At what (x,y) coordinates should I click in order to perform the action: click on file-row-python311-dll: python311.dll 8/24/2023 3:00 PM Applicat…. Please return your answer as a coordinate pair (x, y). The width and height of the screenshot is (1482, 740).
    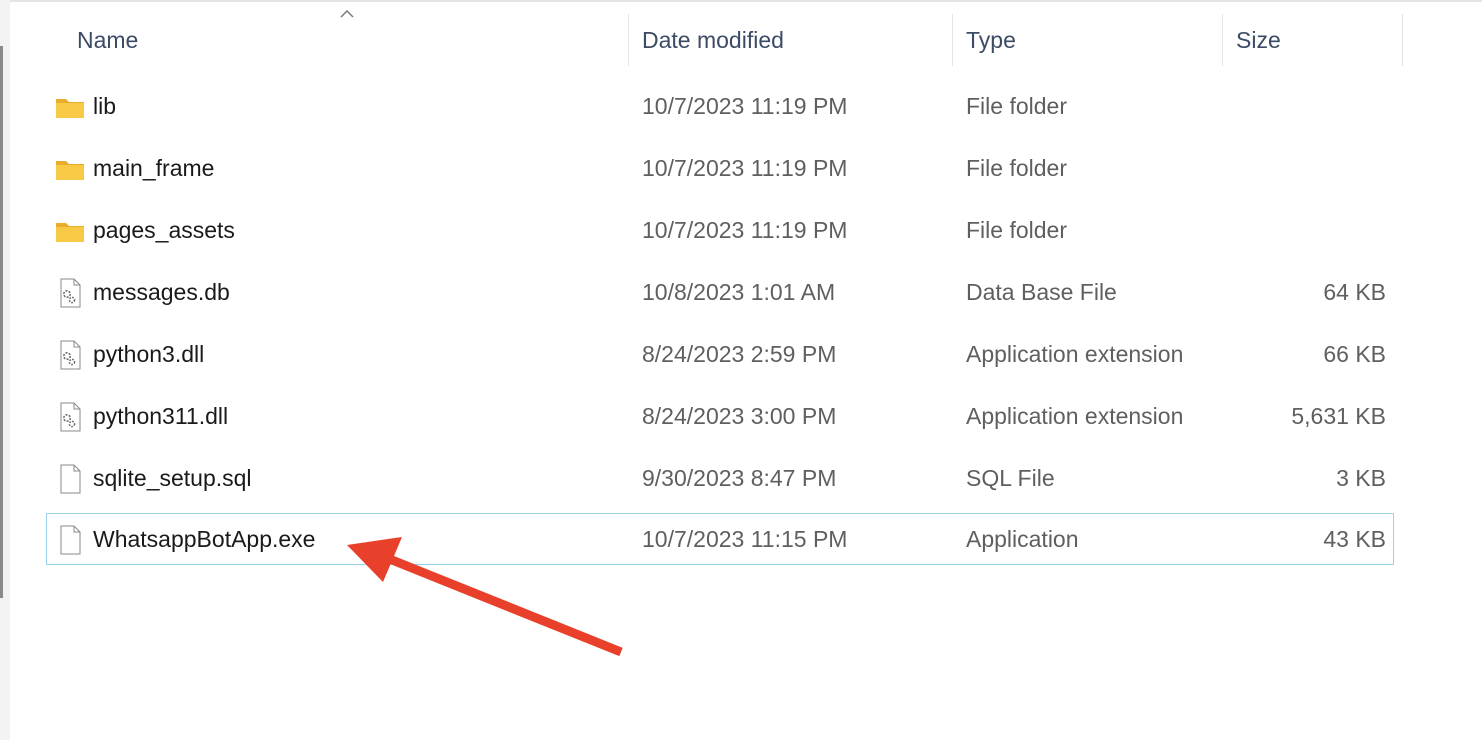
    Looking at the image, I should click on (720, 416).